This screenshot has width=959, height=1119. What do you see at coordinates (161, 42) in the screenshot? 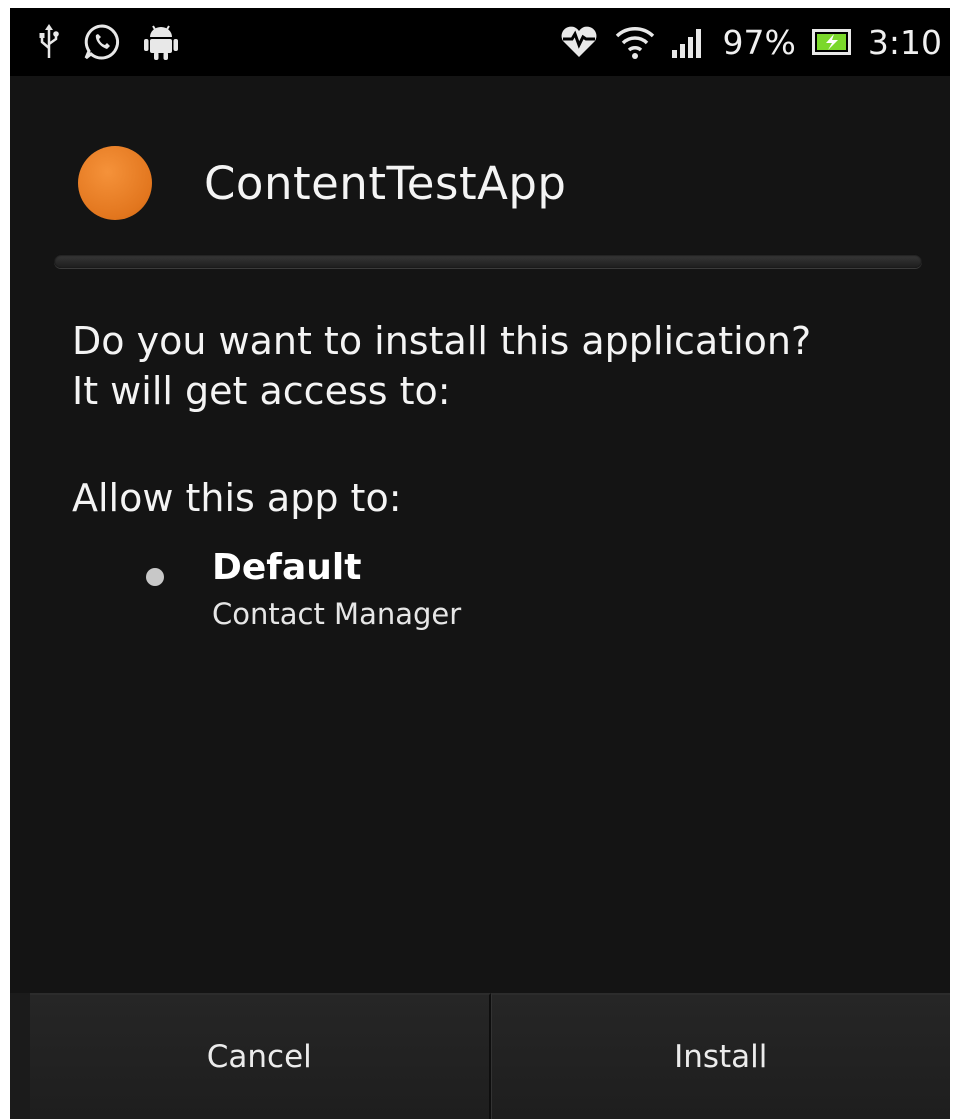
I see `android-debug-icon` at bounding box center [161, 42].